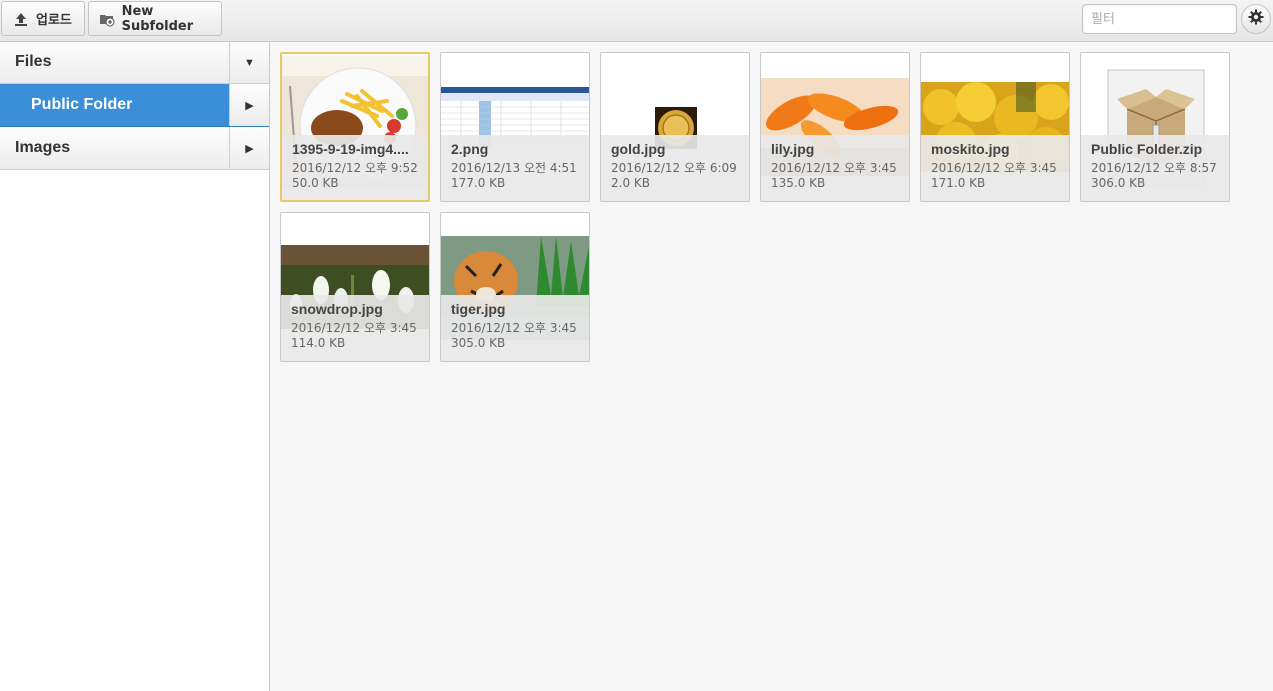 The image size is (1273, 691). Describe the element at coordinates (478, 183) in the screenshot. I see `file-size: 177.0 KB` at that location.